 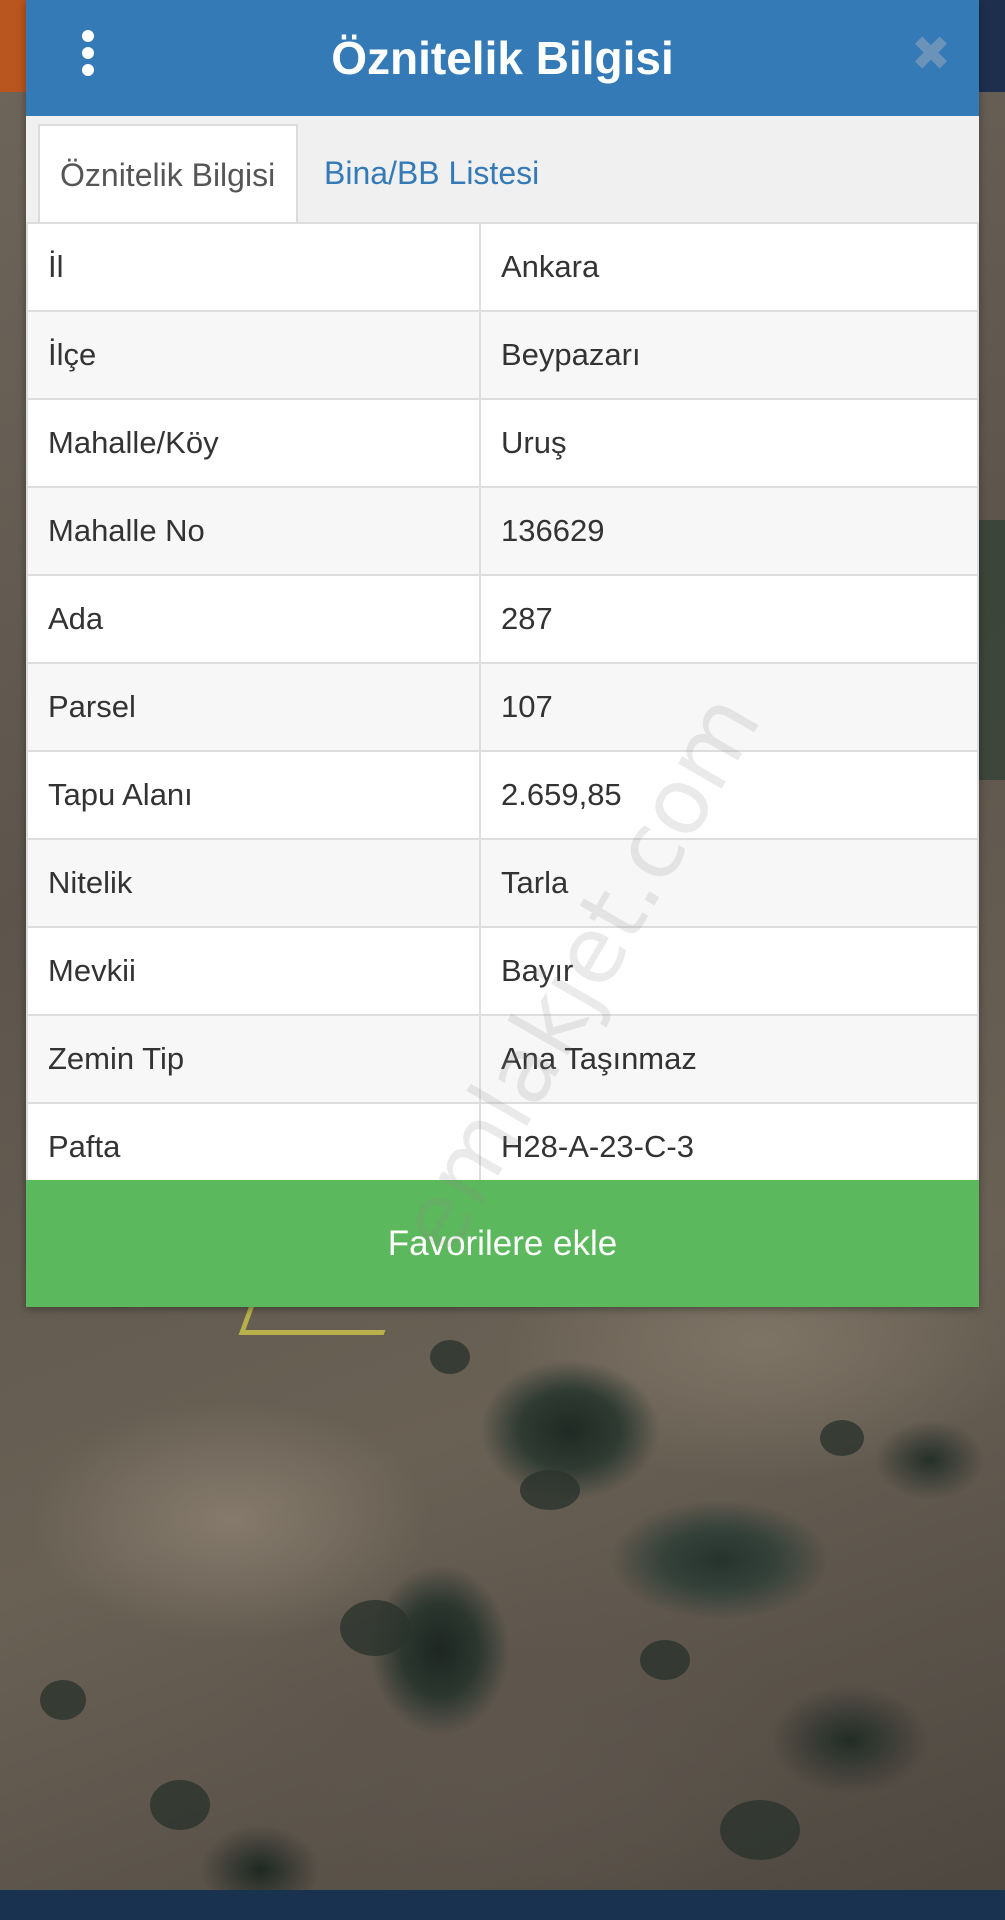 I want to click on attribute-label: Zemin Tip, so click(x=253, y=1059).